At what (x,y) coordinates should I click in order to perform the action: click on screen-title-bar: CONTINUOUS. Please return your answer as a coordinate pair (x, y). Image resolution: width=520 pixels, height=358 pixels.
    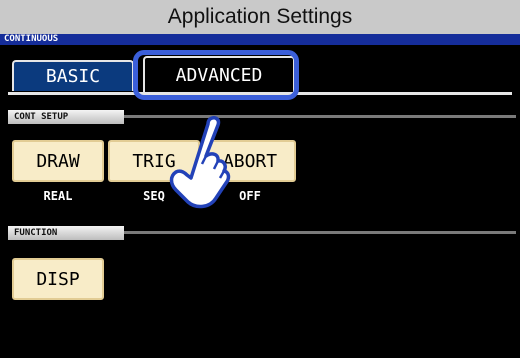
    Looking at the image, I should click on (260, 39).